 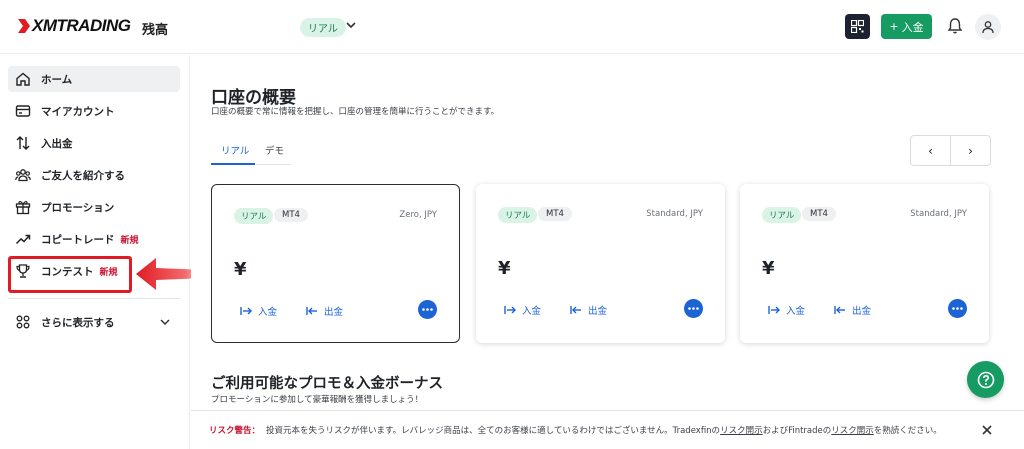 What do you see at coordinates (512, 27) in the screenshot?
I see `top-header: XMTRADING 残高 リアル + 入金` at bounding box center [512, 27].